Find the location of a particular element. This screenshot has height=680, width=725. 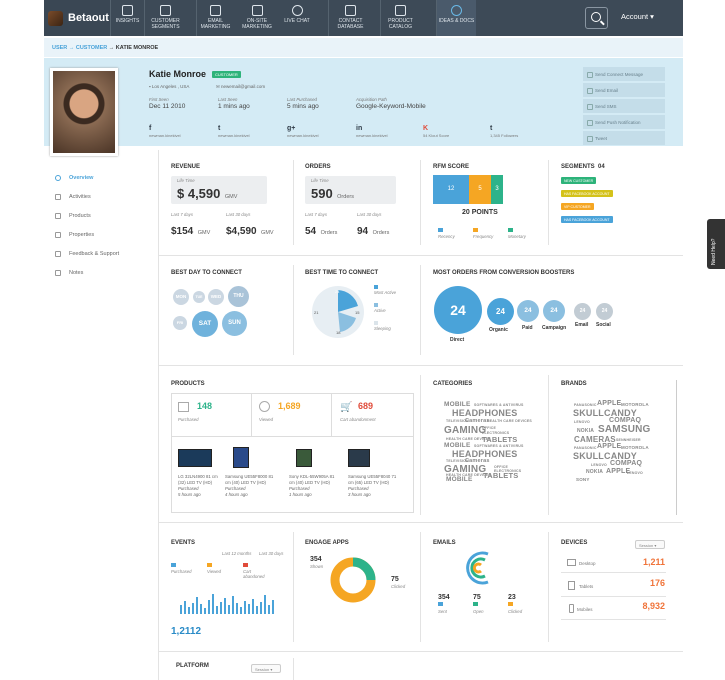

search-icon is located at coordinates (596, 17).